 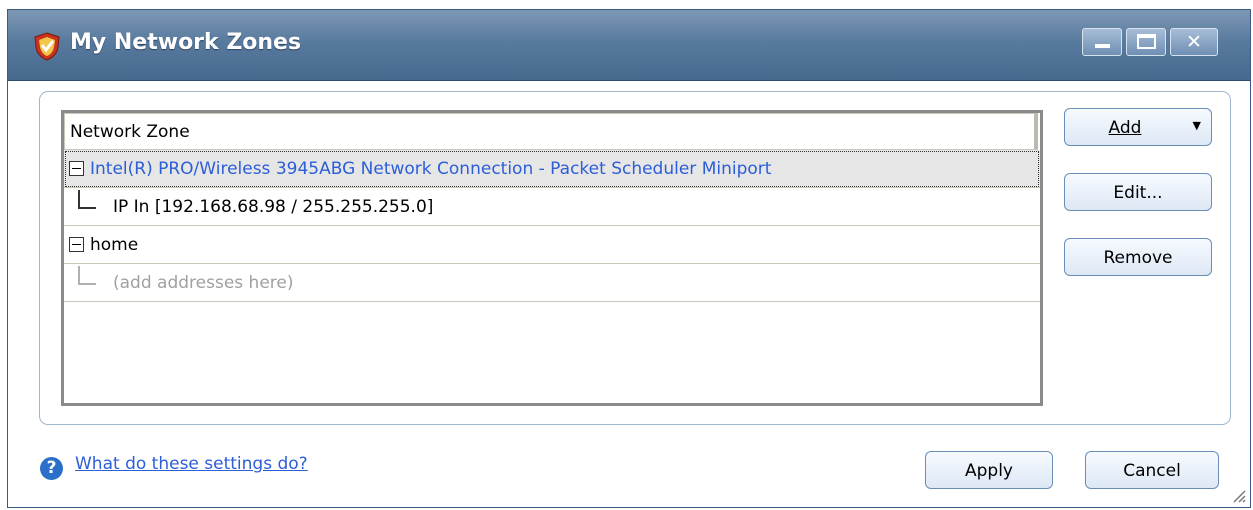 What do you see at coordinates (51, 468) in the screenshot?
I see `help-icon: ?` at bounding box center [51, 468].